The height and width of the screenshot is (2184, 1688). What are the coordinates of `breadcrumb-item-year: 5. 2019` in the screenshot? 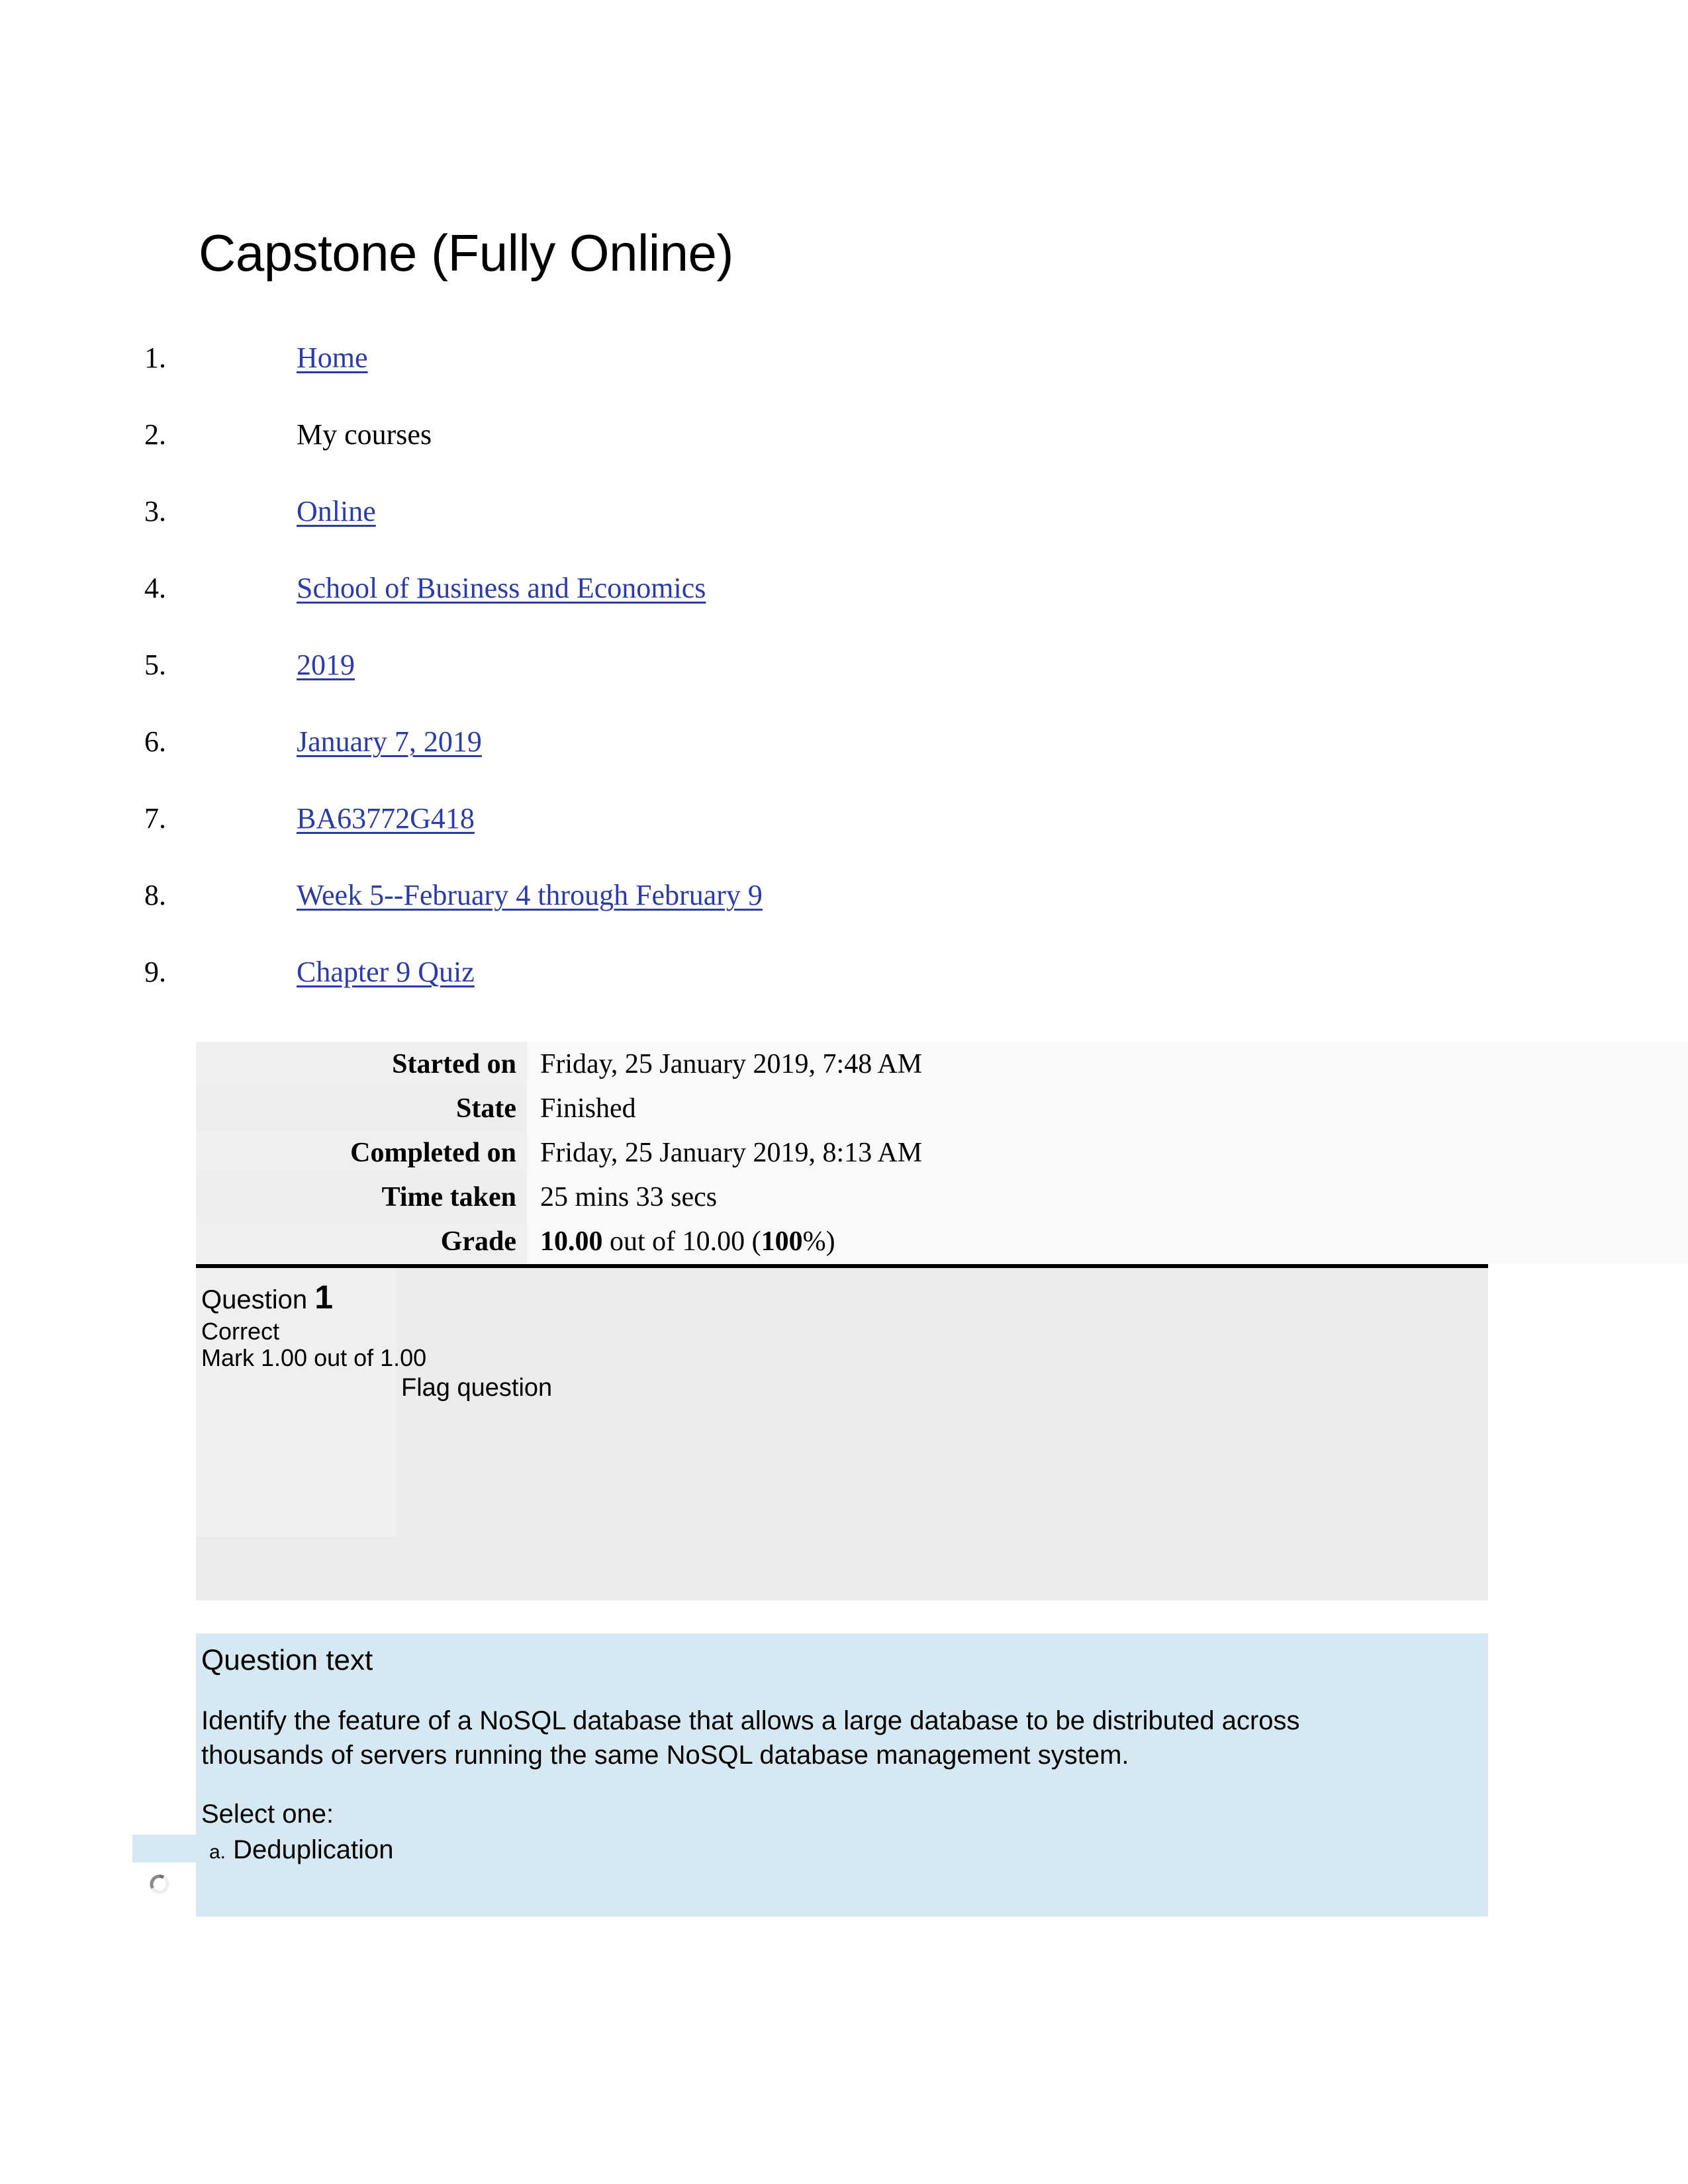 It's located at (844, 687).